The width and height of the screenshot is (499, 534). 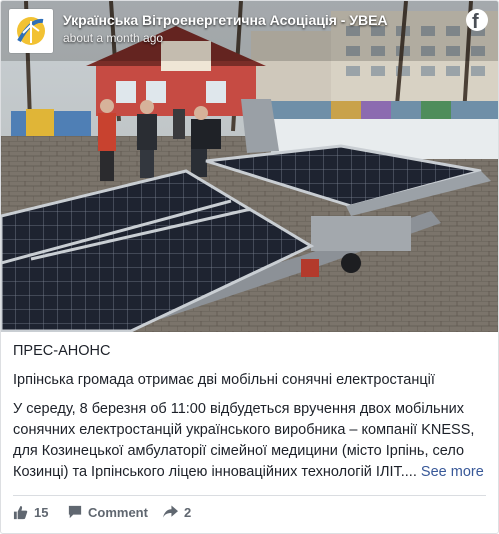 I want to click on post-heading: ПРЕС-АНОНС, so click(x=62, y=351).